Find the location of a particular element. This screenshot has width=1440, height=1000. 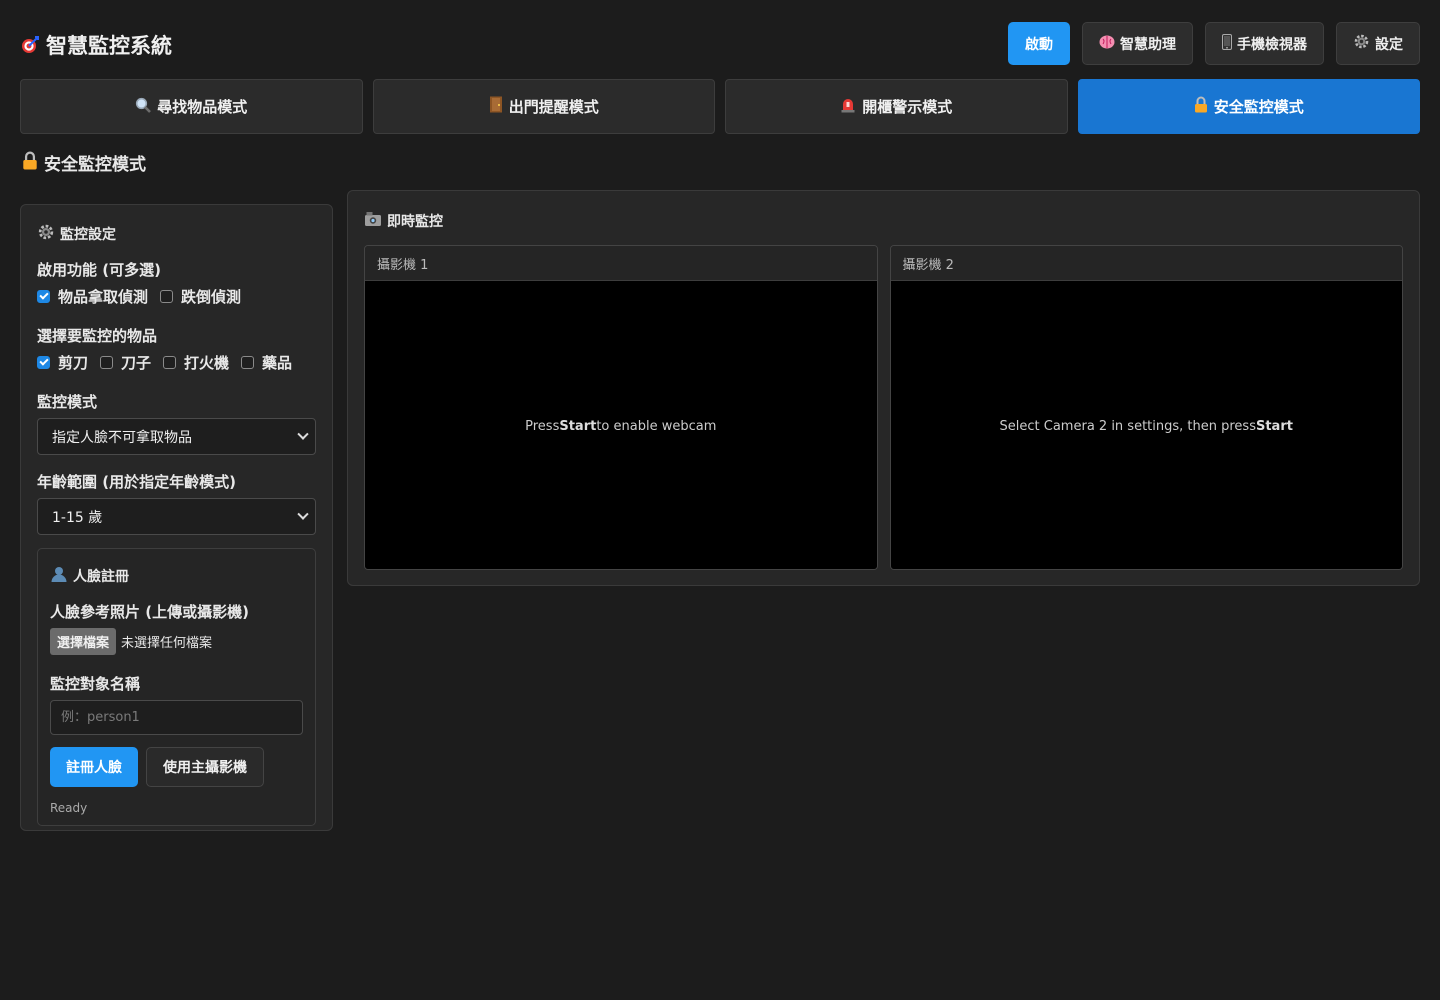

start-button: 啟動 is located at coordinates (1039, 43).